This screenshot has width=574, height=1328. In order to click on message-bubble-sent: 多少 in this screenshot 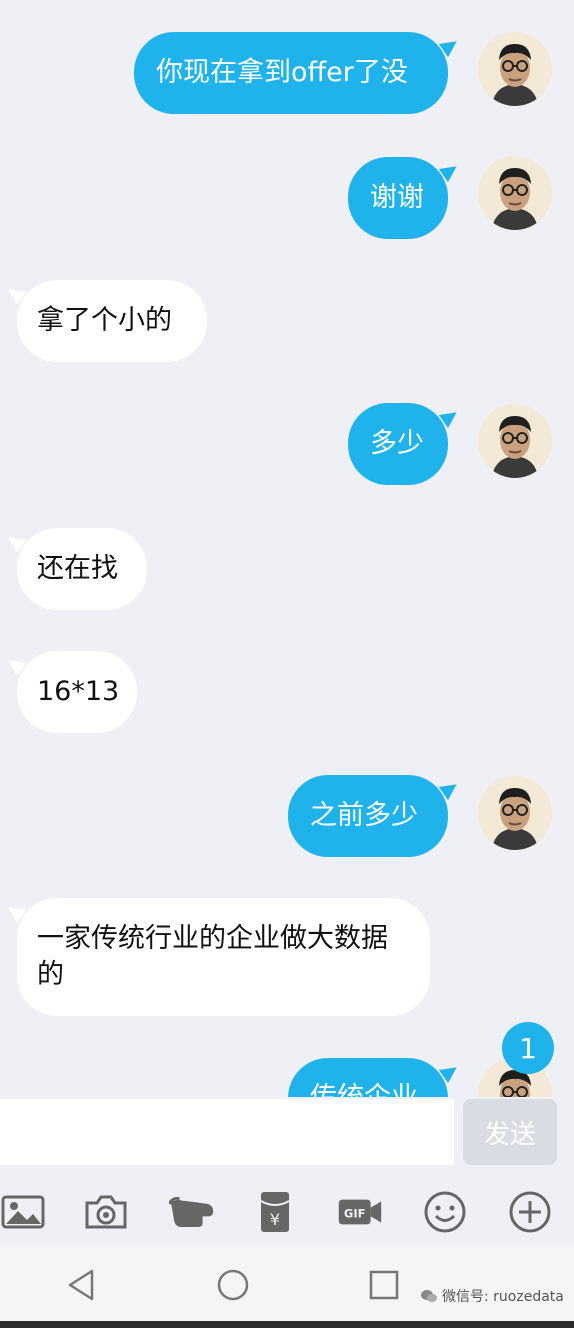, I will do `click(405, 444)`.